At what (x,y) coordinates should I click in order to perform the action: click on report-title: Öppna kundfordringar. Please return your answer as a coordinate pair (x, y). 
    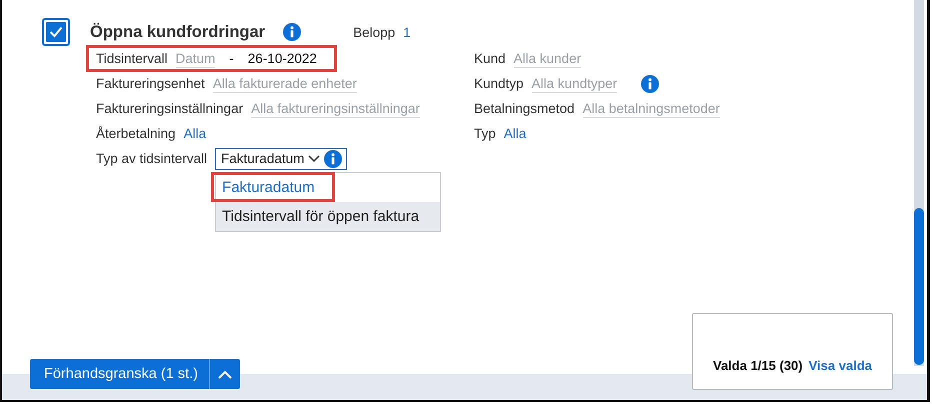
    Looking at the image, I should click on (178, 32).